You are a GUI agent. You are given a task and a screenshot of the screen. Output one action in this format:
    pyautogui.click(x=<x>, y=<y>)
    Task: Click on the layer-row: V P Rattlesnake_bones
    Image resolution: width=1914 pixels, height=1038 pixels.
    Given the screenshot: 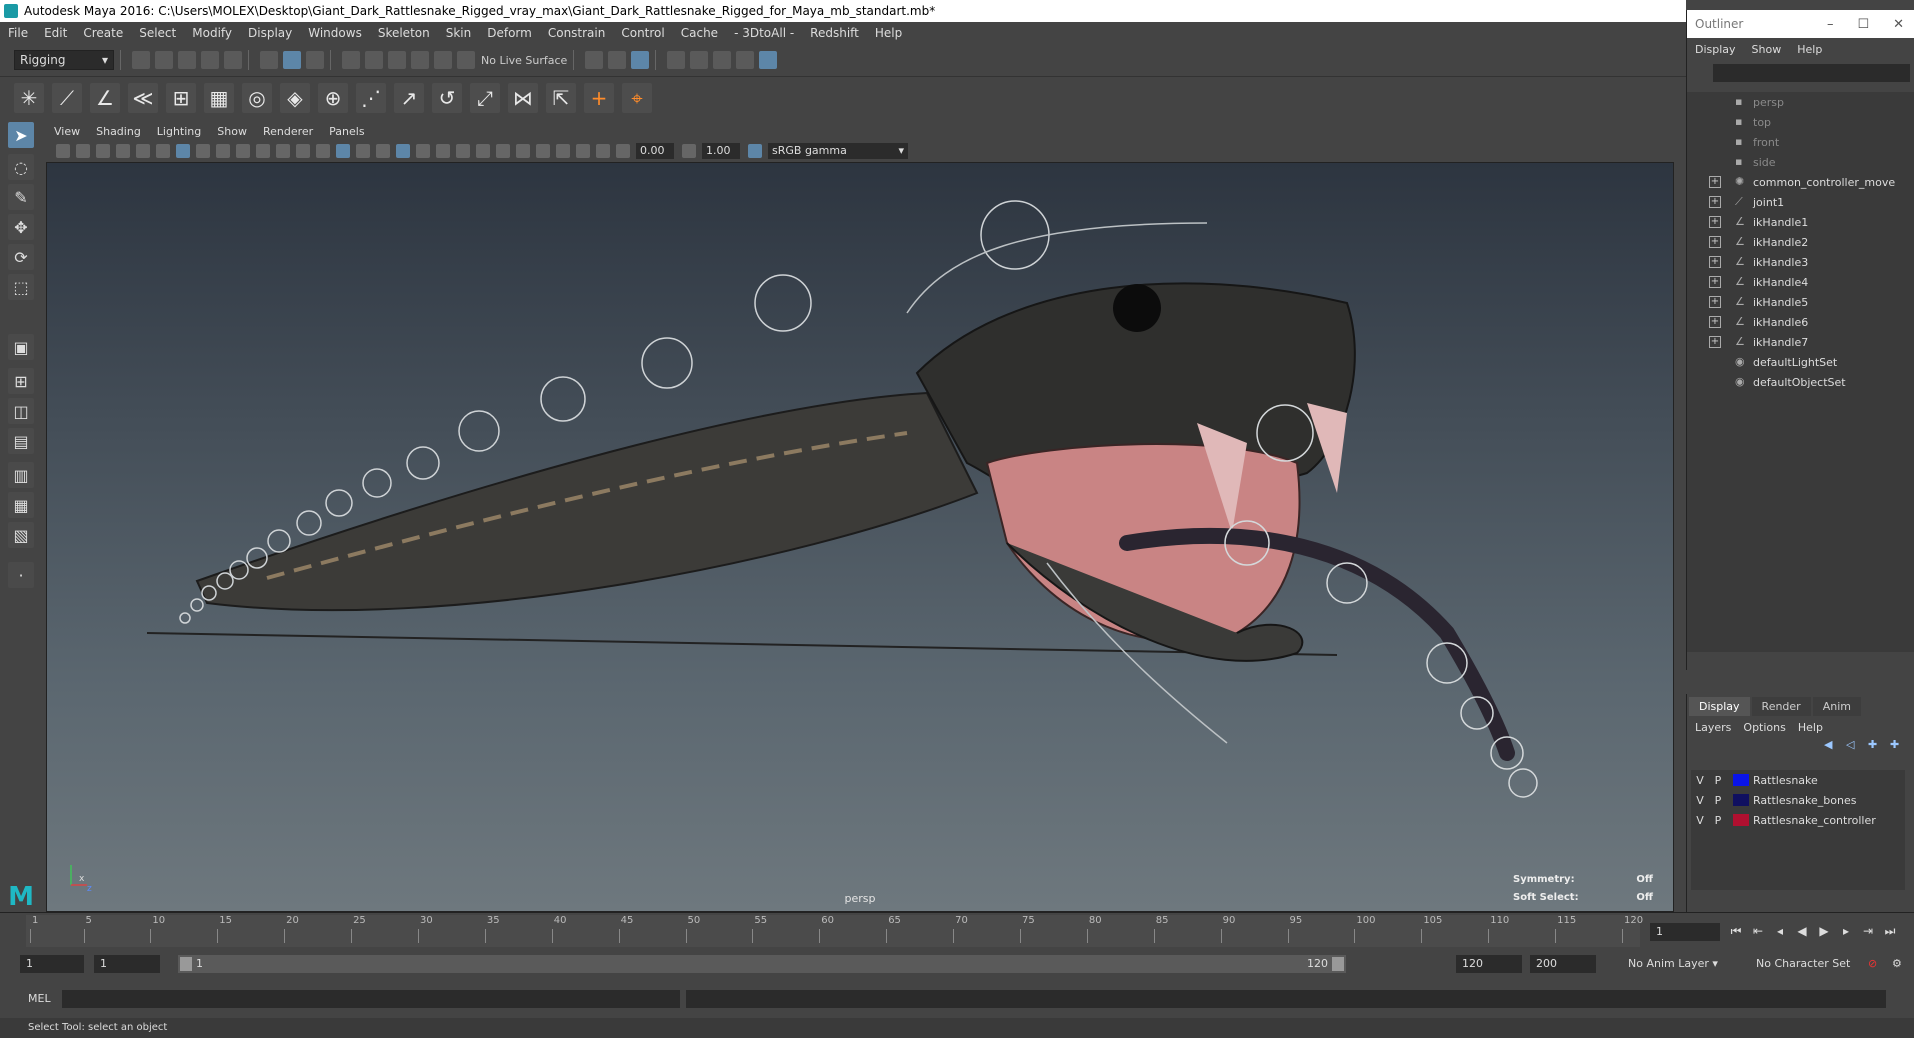 What is the action you would take?
    pyautogui.click(x=1798, y=800)
    